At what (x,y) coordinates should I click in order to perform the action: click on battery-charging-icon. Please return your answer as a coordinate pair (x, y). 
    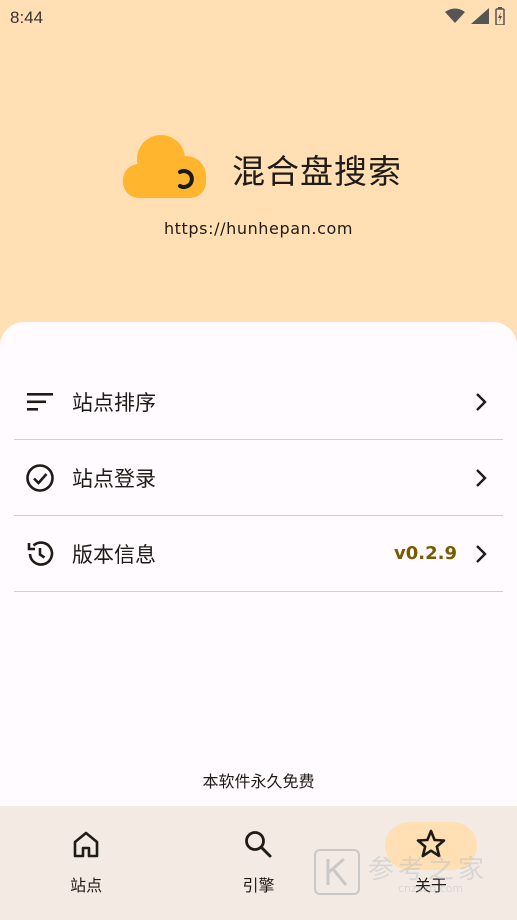
    Looking at the image, I should click on (500, 18).